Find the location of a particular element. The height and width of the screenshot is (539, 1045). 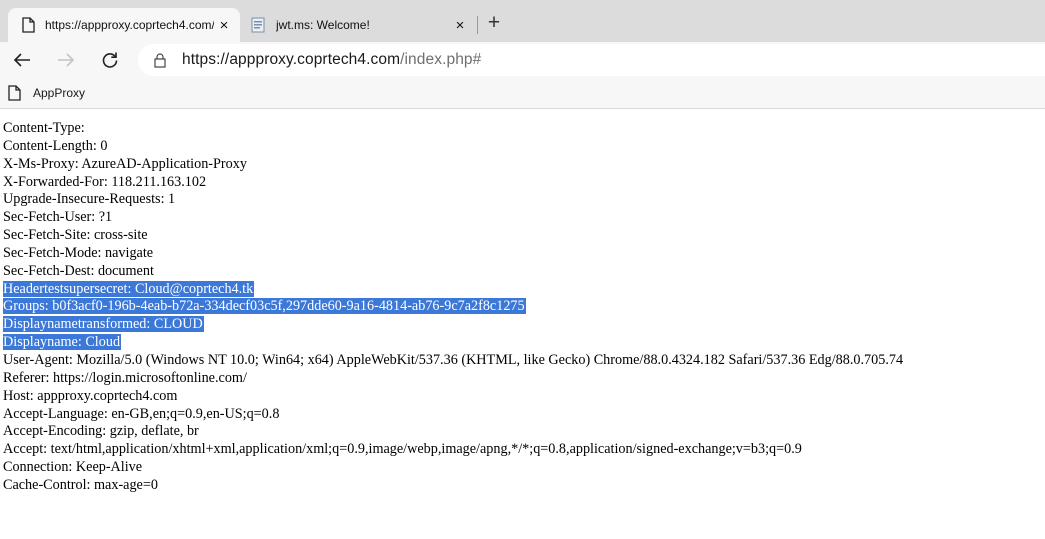

header-line: X-Ms-Proxy: AzureAD-Application-Proxy is located at coordinates (453, 165).